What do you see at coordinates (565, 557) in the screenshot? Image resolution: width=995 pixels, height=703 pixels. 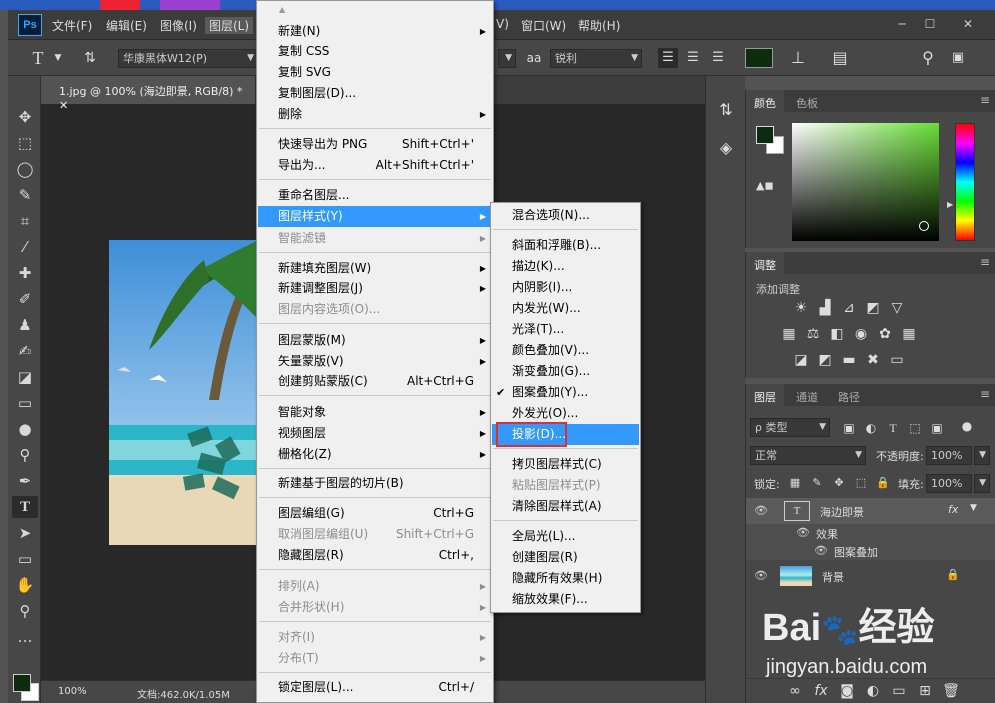 I see `menu-item-create-layers: 创建图层(R)` at bounding box center [565, 557].